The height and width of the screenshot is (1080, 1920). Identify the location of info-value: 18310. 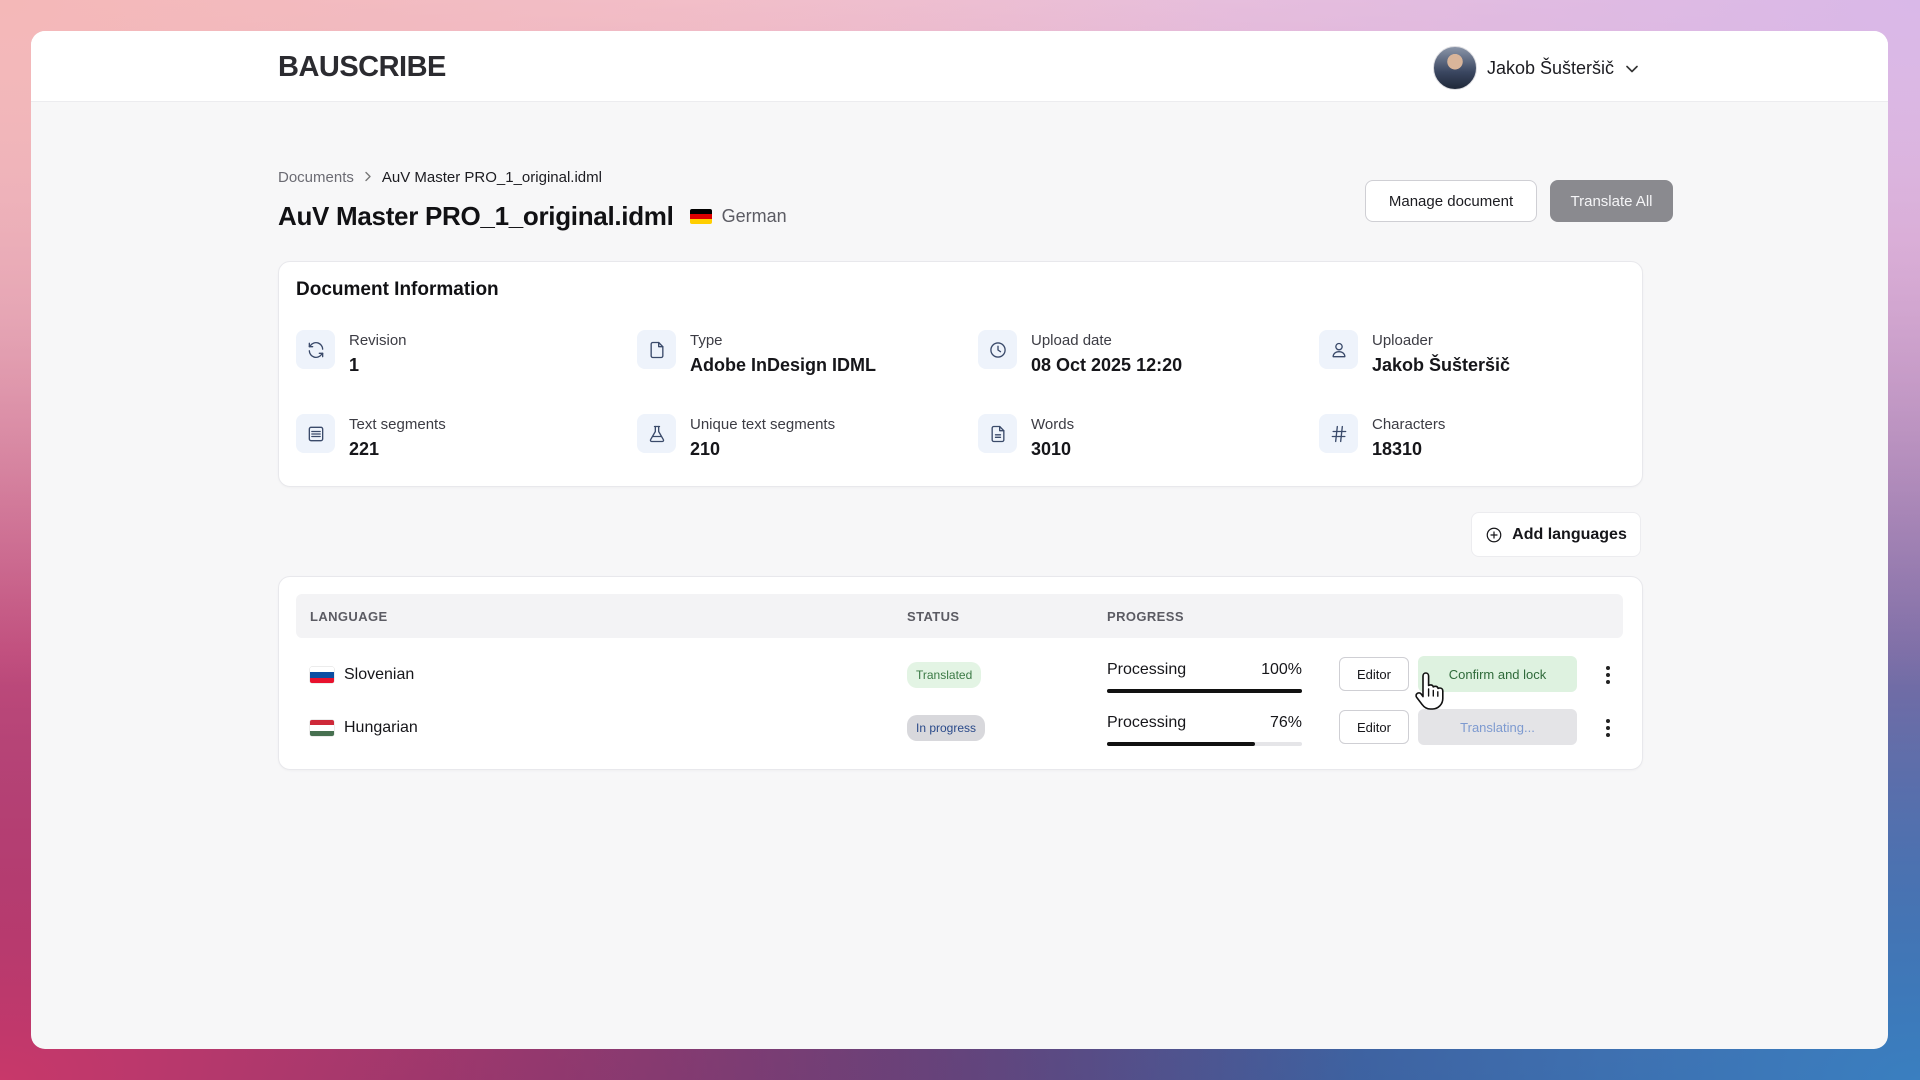
(1397, 449).